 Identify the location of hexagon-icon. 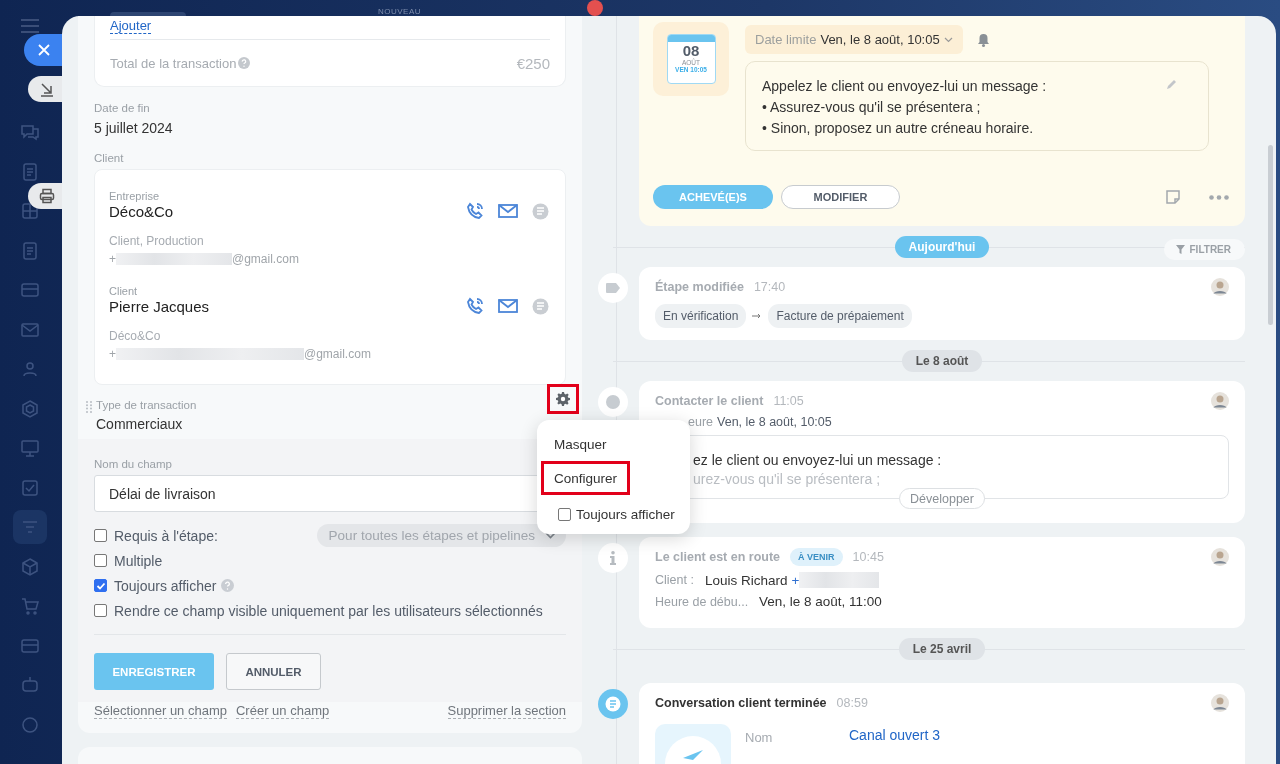
(30, 408).